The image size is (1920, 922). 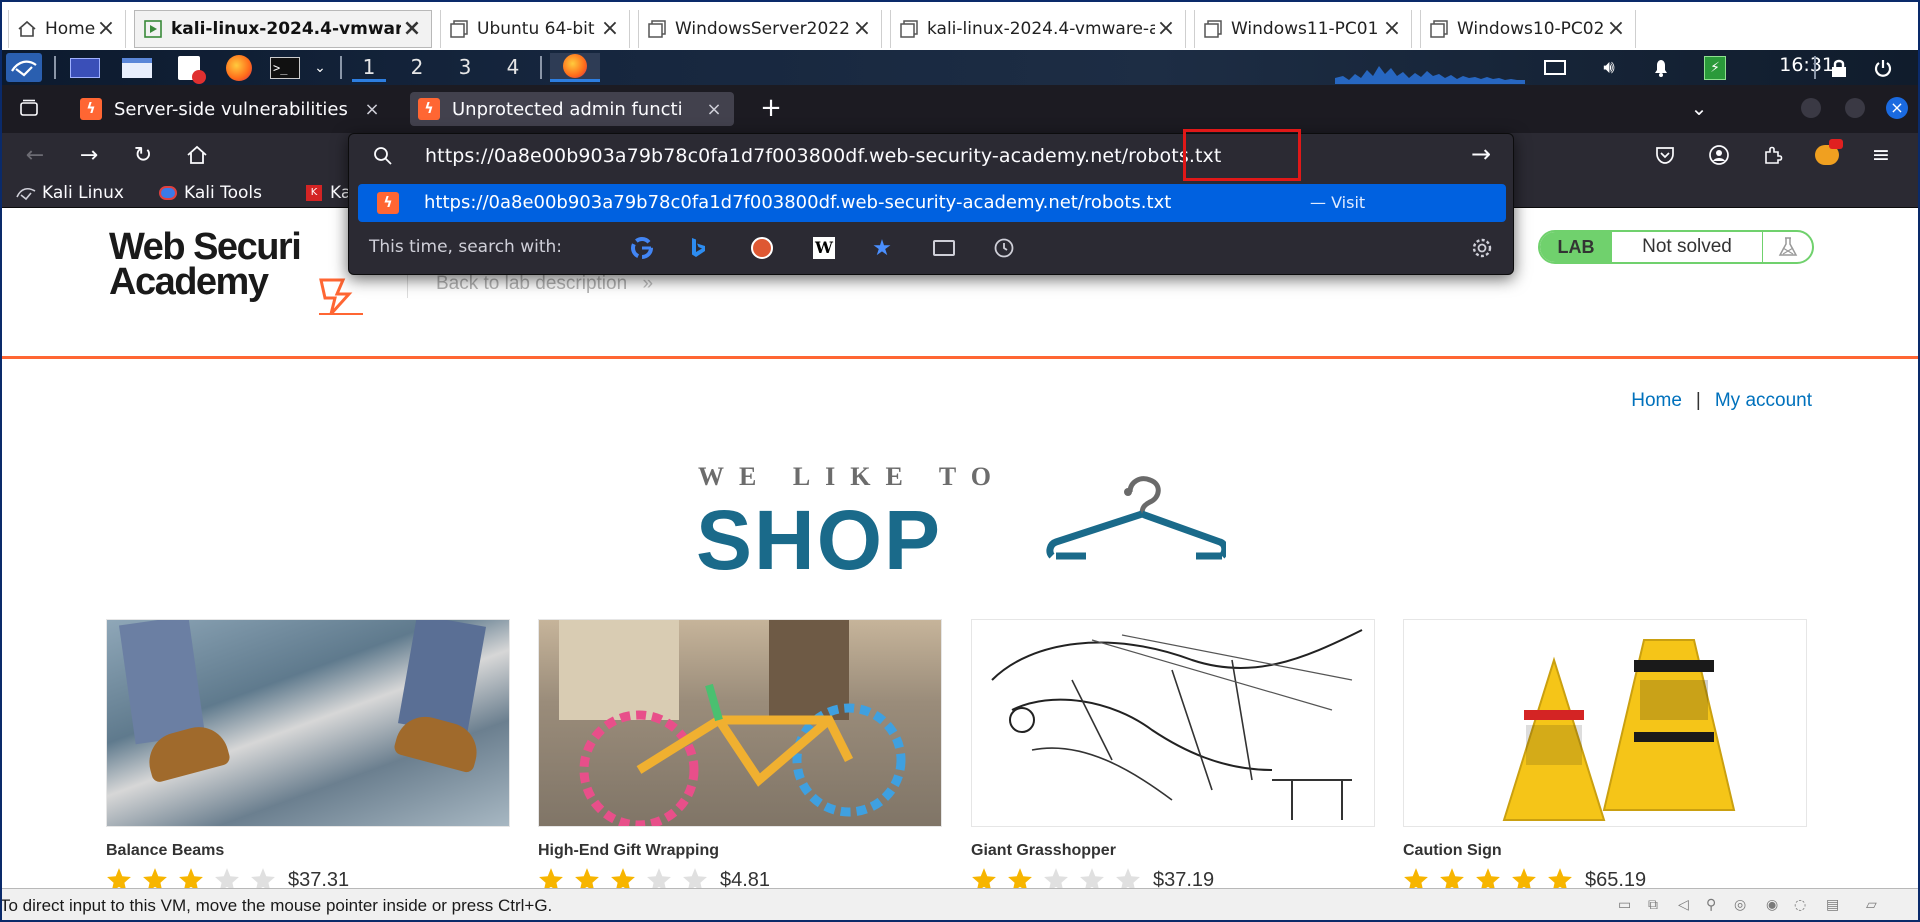 What do you see at coordinates (1815, 67) in the screenshot?
I see `panel-separator` at bounding box center [1815, 67].